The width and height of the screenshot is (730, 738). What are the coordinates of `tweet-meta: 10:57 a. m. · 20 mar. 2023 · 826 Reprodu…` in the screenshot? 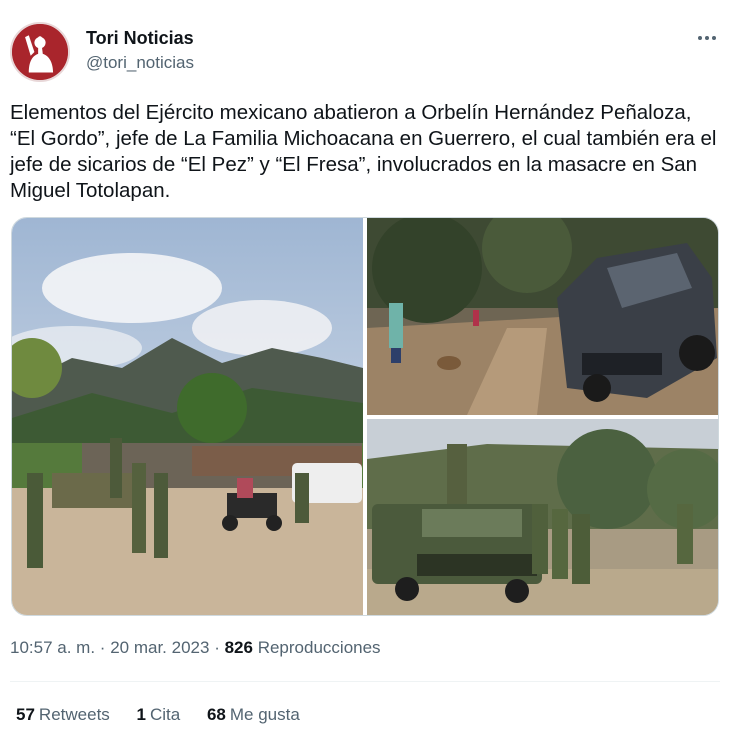 It's located at (195, 648).